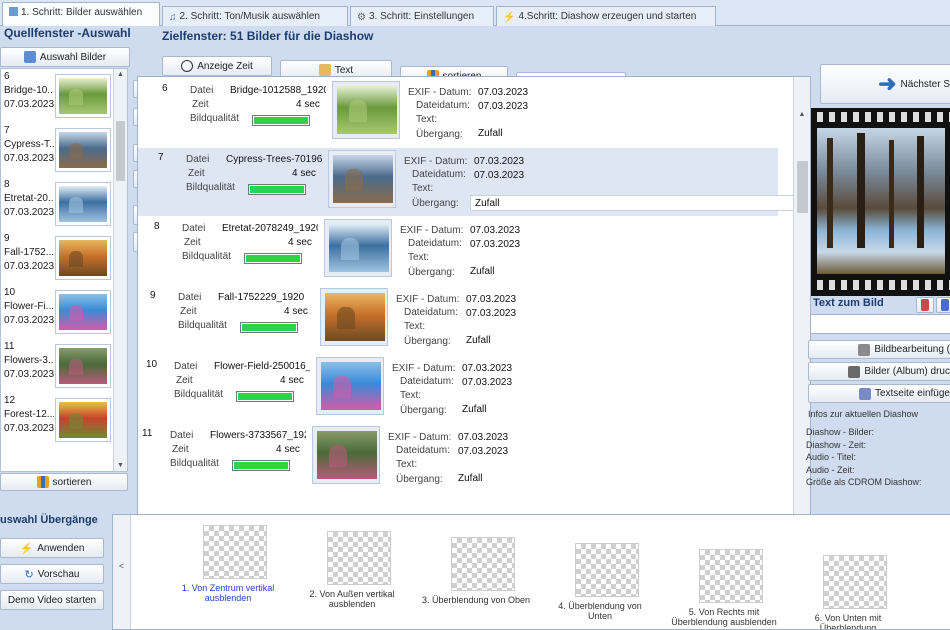 This screenshot has height=630, width=950. I want to click on item-number: 11, so click(9, 346).